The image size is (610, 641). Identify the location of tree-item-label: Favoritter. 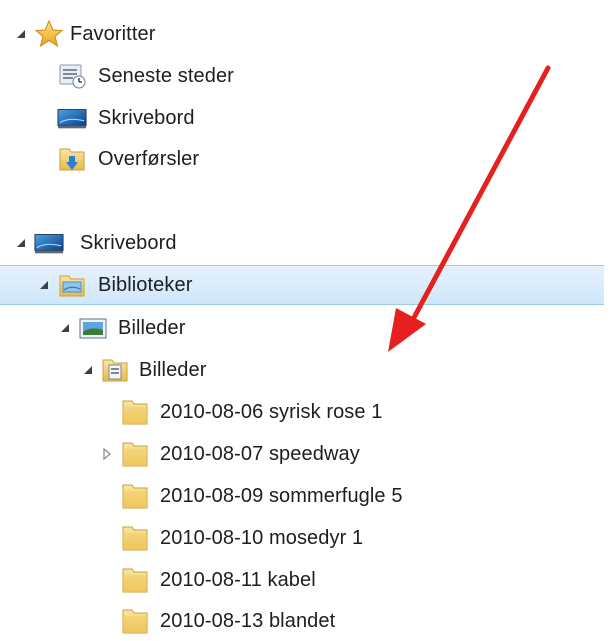
(113, 34).